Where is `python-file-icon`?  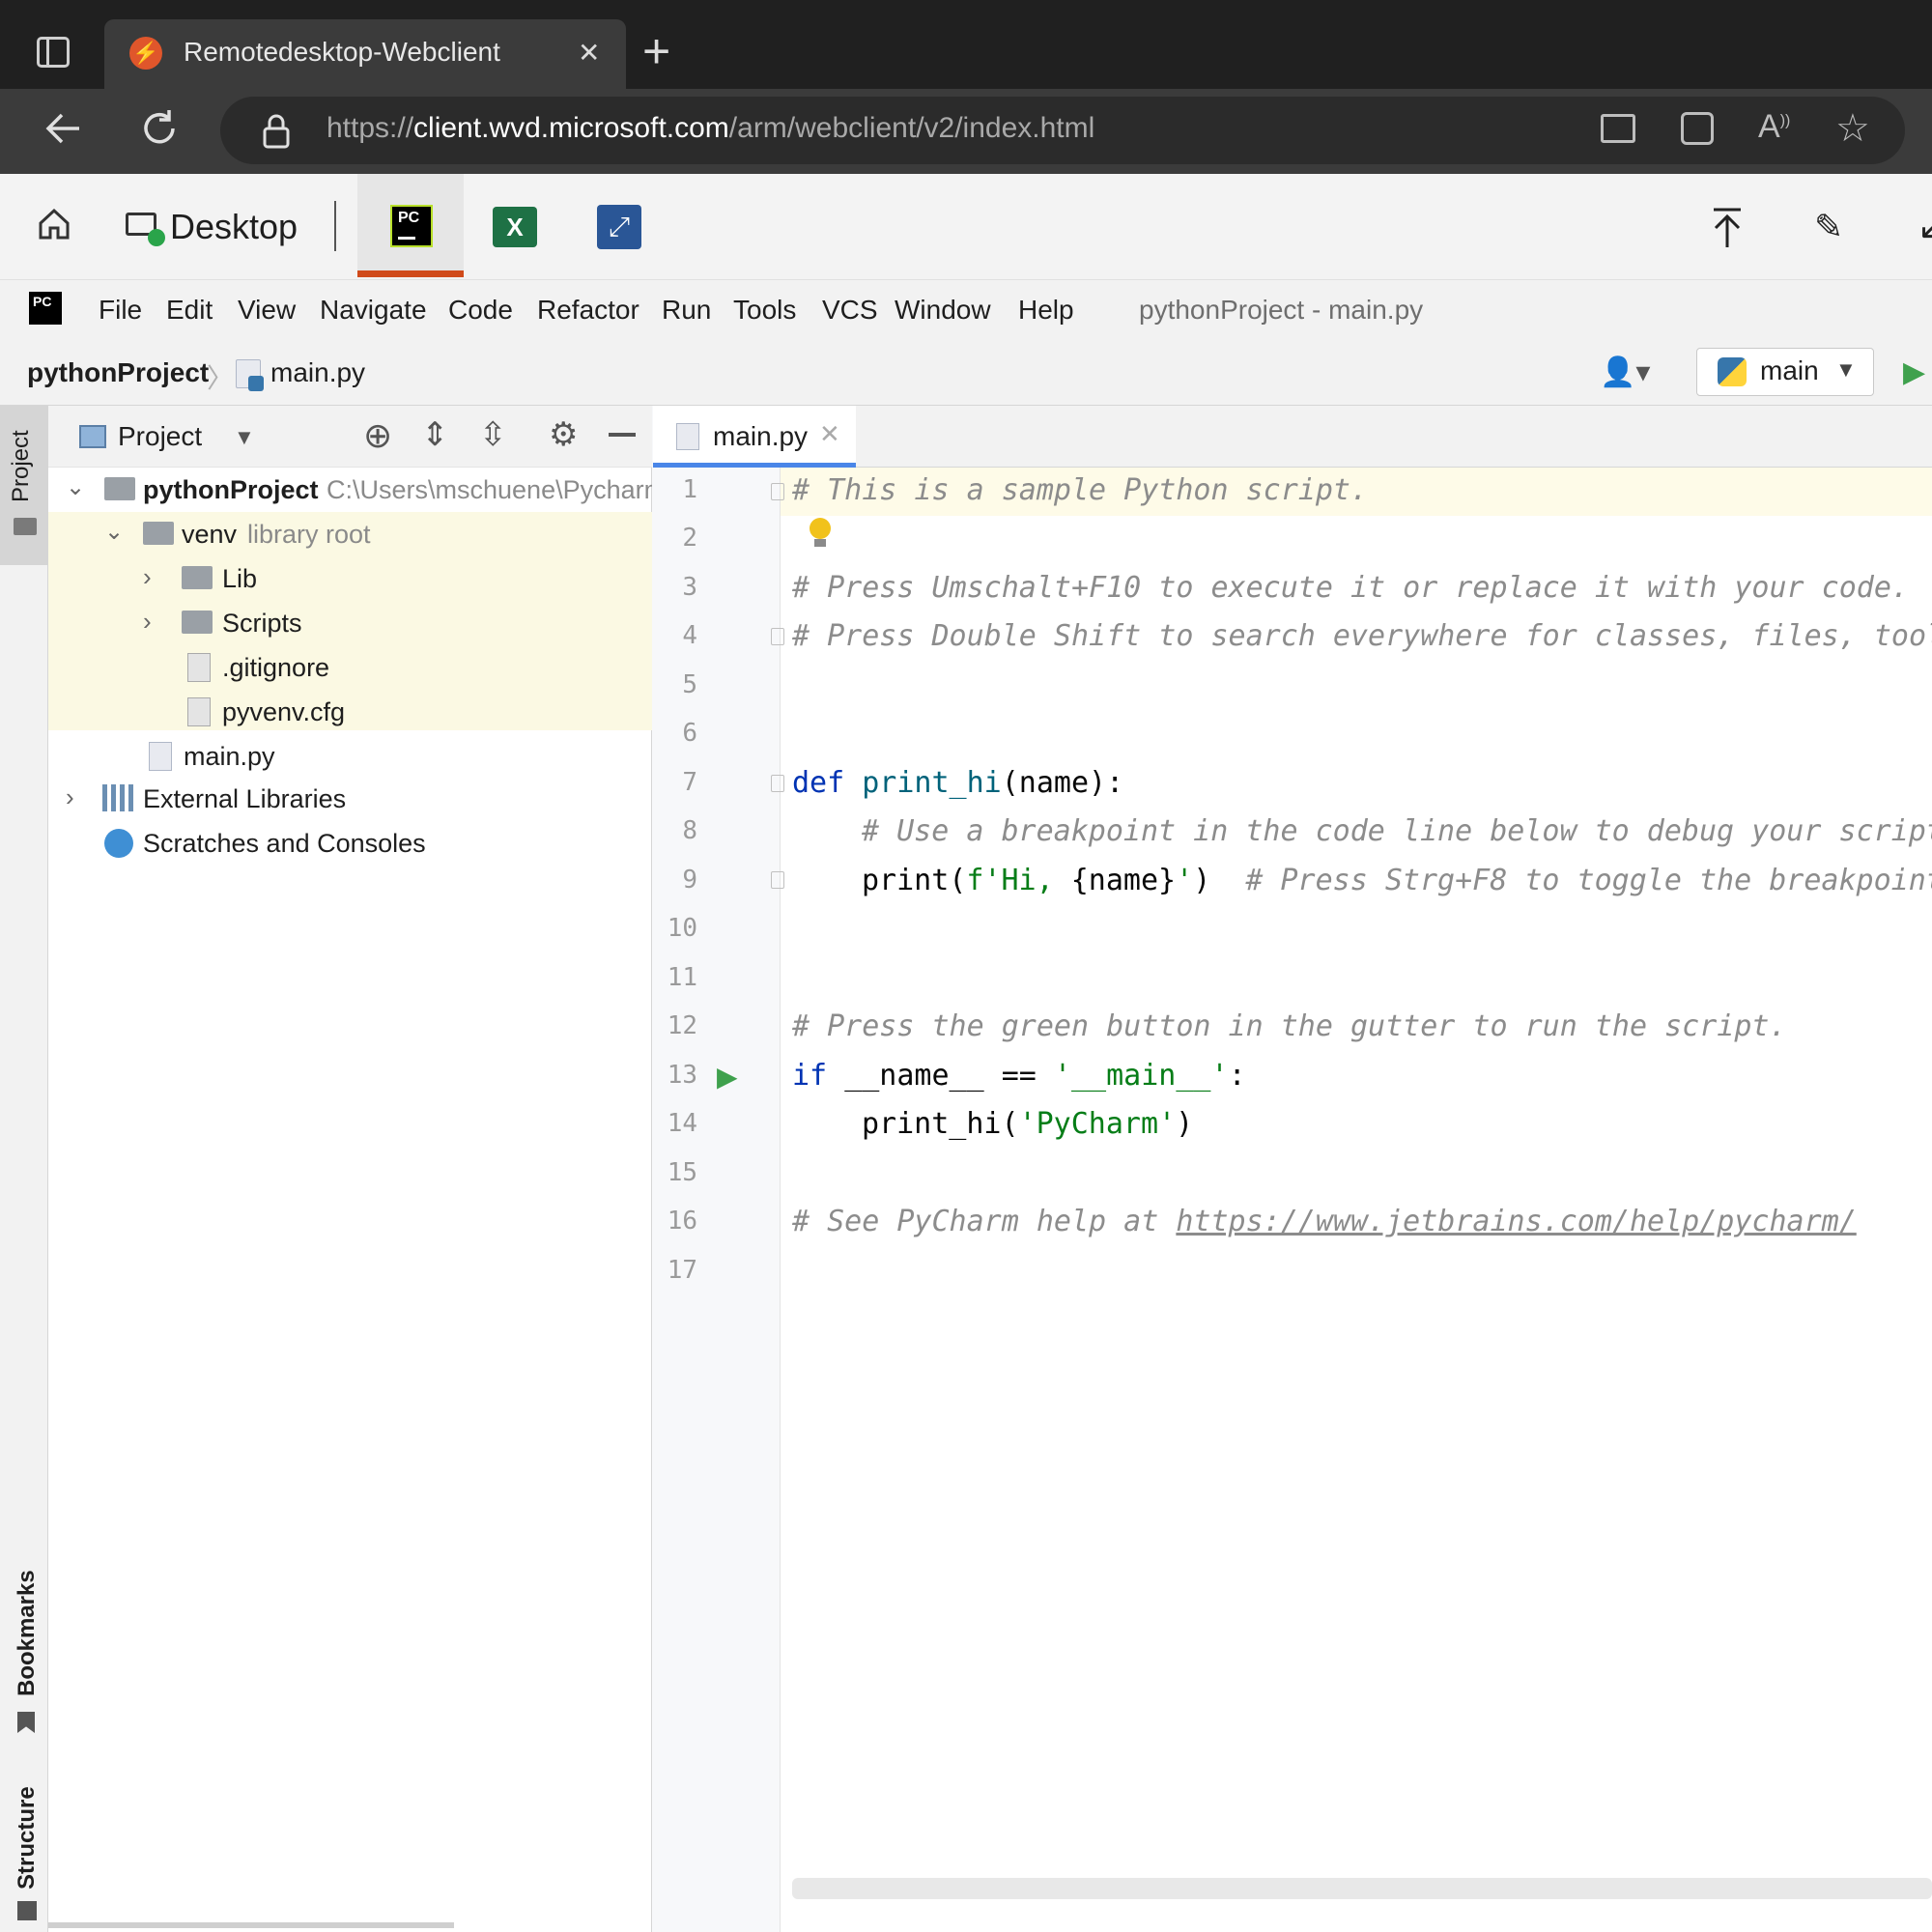 python-file-icon is located at coordinates (687, 436).